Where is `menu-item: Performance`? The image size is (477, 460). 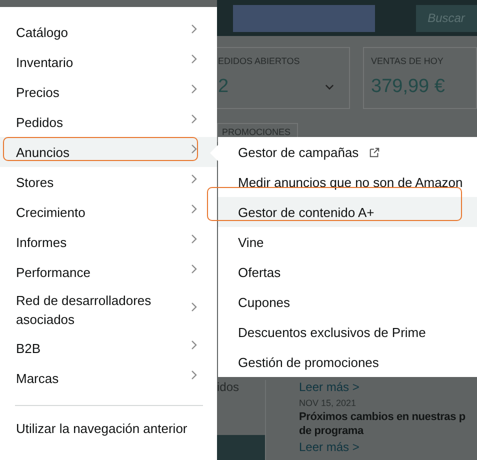 menu-item: Performance is located at coordinates (108, 272).